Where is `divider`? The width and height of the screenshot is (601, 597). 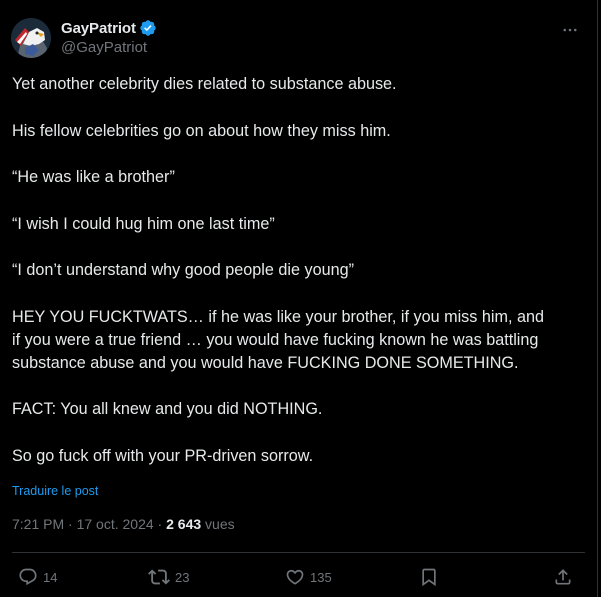
divider is located at coordinates (298, 552).